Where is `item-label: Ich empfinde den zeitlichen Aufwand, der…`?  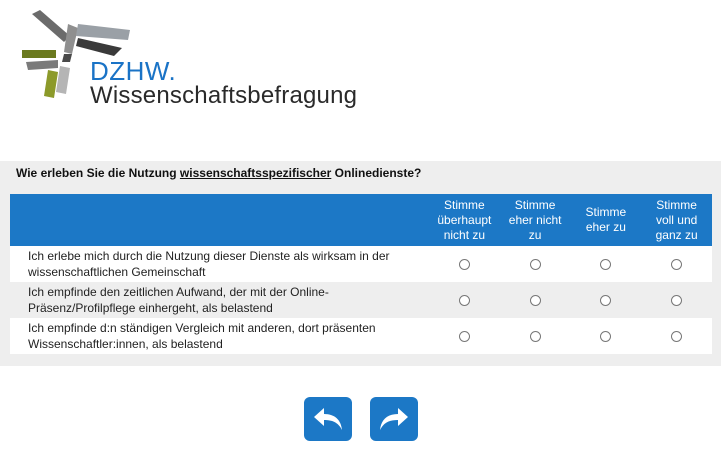
item-label: Ich empfinde den zeitlichen Aufwand, der… is located at coordinates (178, 300).